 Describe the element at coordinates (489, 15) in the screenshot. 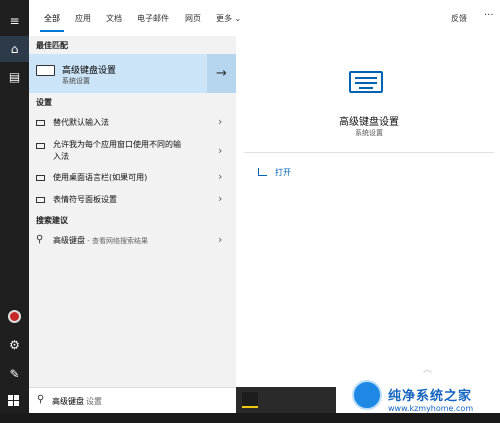

I see `more-options-button: ···` at that location.